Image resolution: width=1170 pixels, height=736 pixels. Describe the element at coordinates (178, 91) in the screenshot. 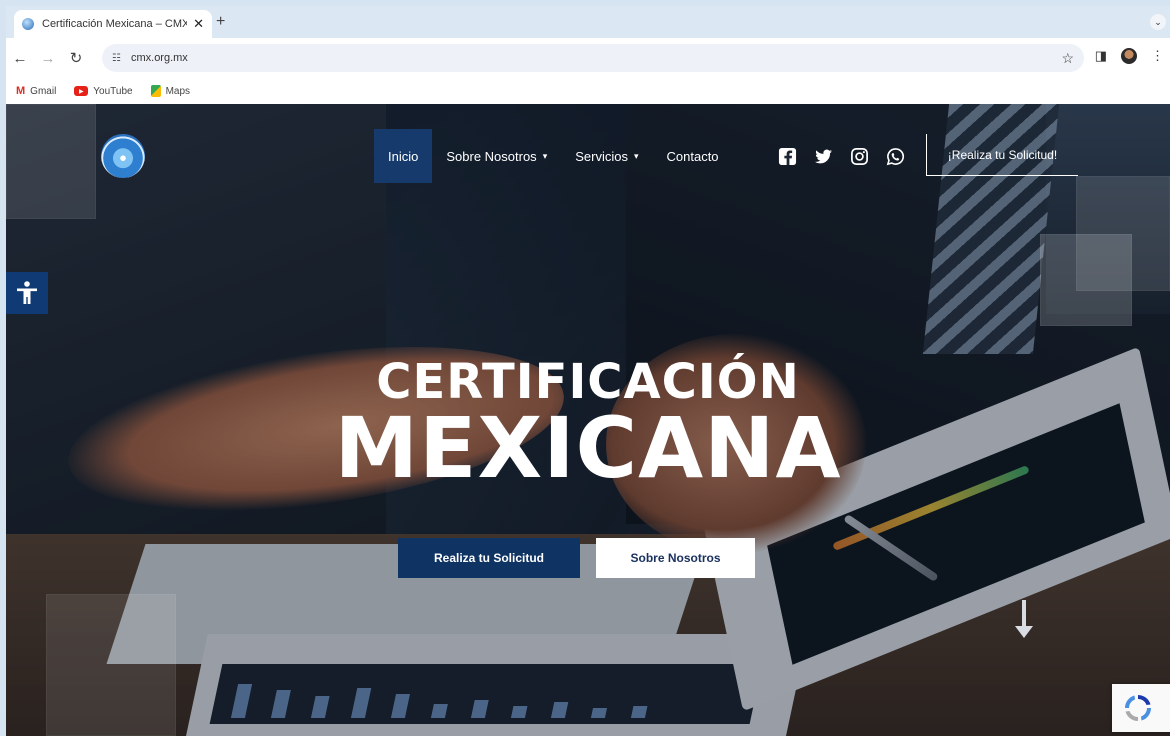

I see `bookmark-label: Maps` at that location.